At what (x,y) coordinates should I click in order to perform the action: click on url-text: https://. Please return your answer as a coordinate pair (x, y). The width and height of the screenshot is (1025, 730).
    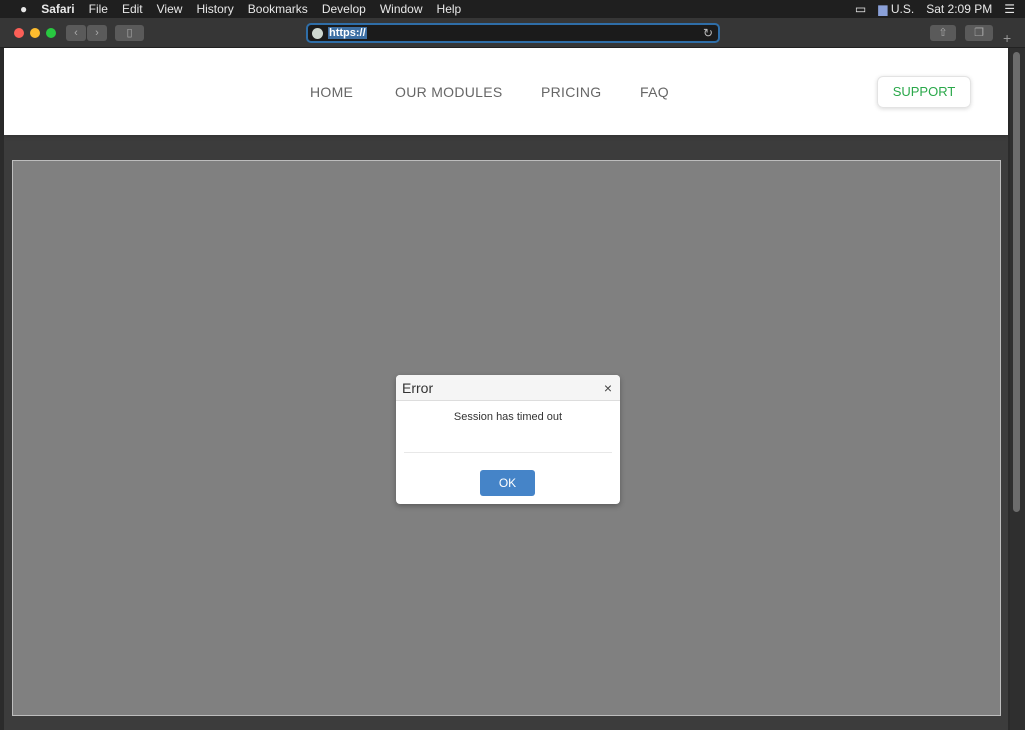
    Looking at the image, I should click on (347, 33).